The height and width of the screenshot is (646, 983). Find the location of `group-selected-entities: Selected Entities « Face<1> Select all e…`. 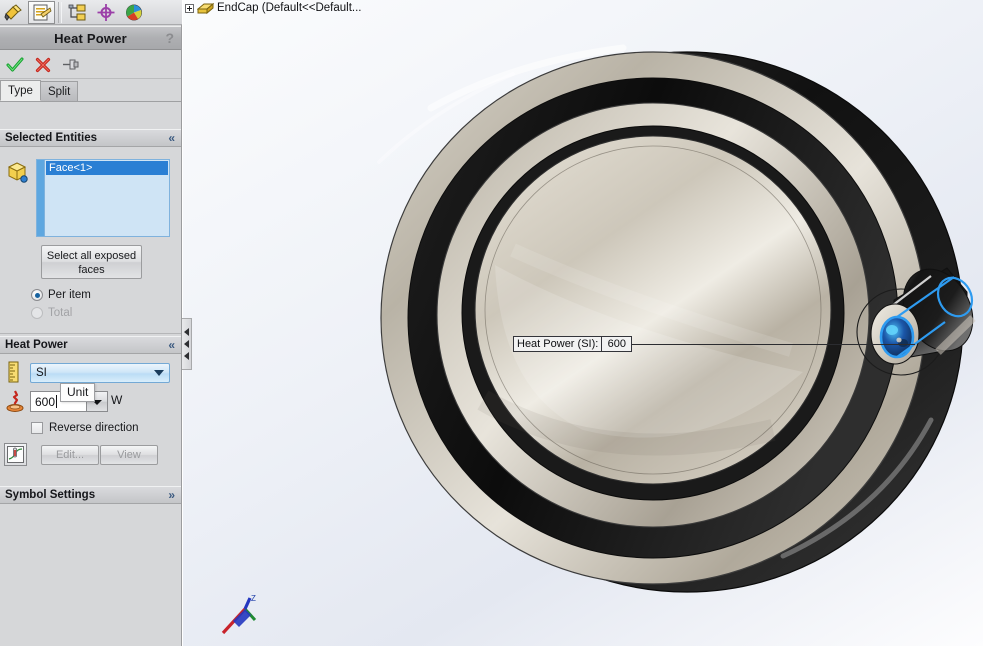

group-selected-entities: Selected Entities « Face<1> Select all e… is located at coordinates (90, 231).